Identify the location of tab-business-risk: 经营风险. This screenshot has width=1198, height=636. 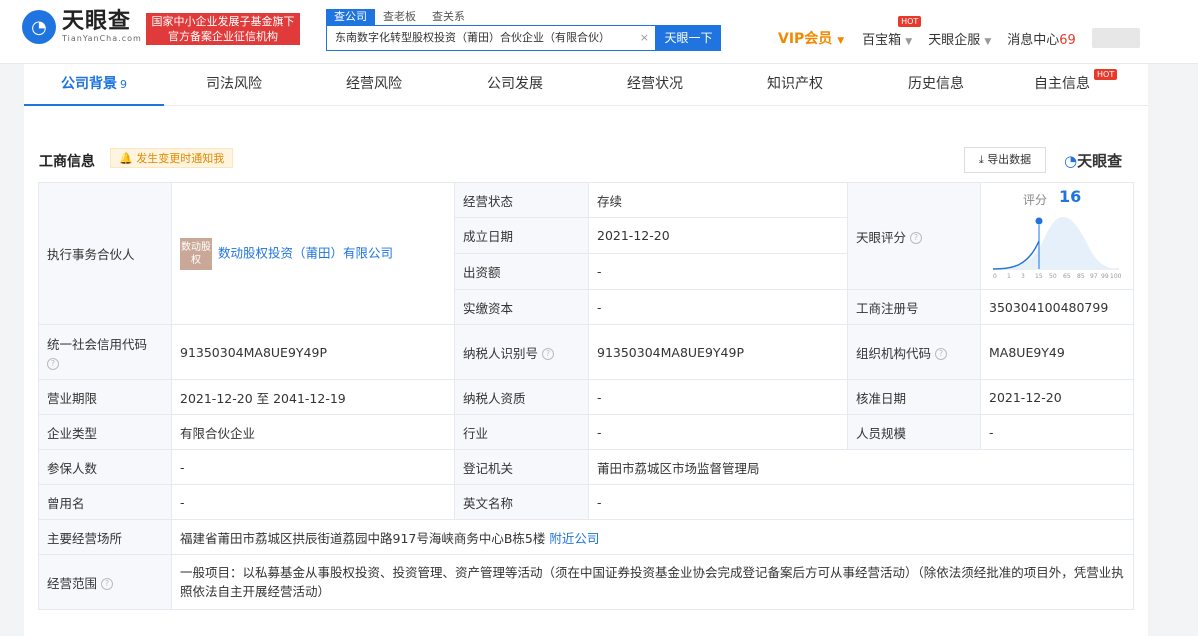
(374, 85).